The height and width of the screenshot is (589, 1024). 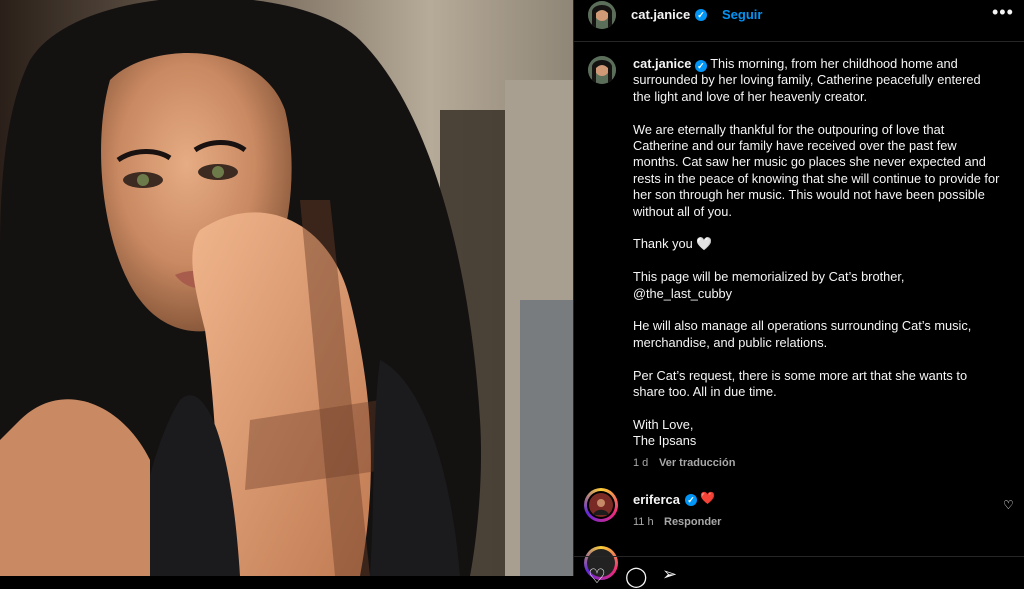 I want to click on caption-avatar-image, so click(x=602, y=70).